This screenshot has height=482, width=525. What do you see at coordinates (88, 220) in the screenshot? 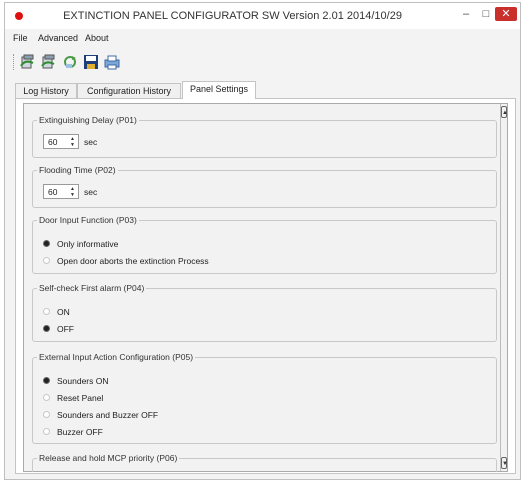
I see `group-p03-title: Door Input Function (P03)` at bounding box center [88, 220].